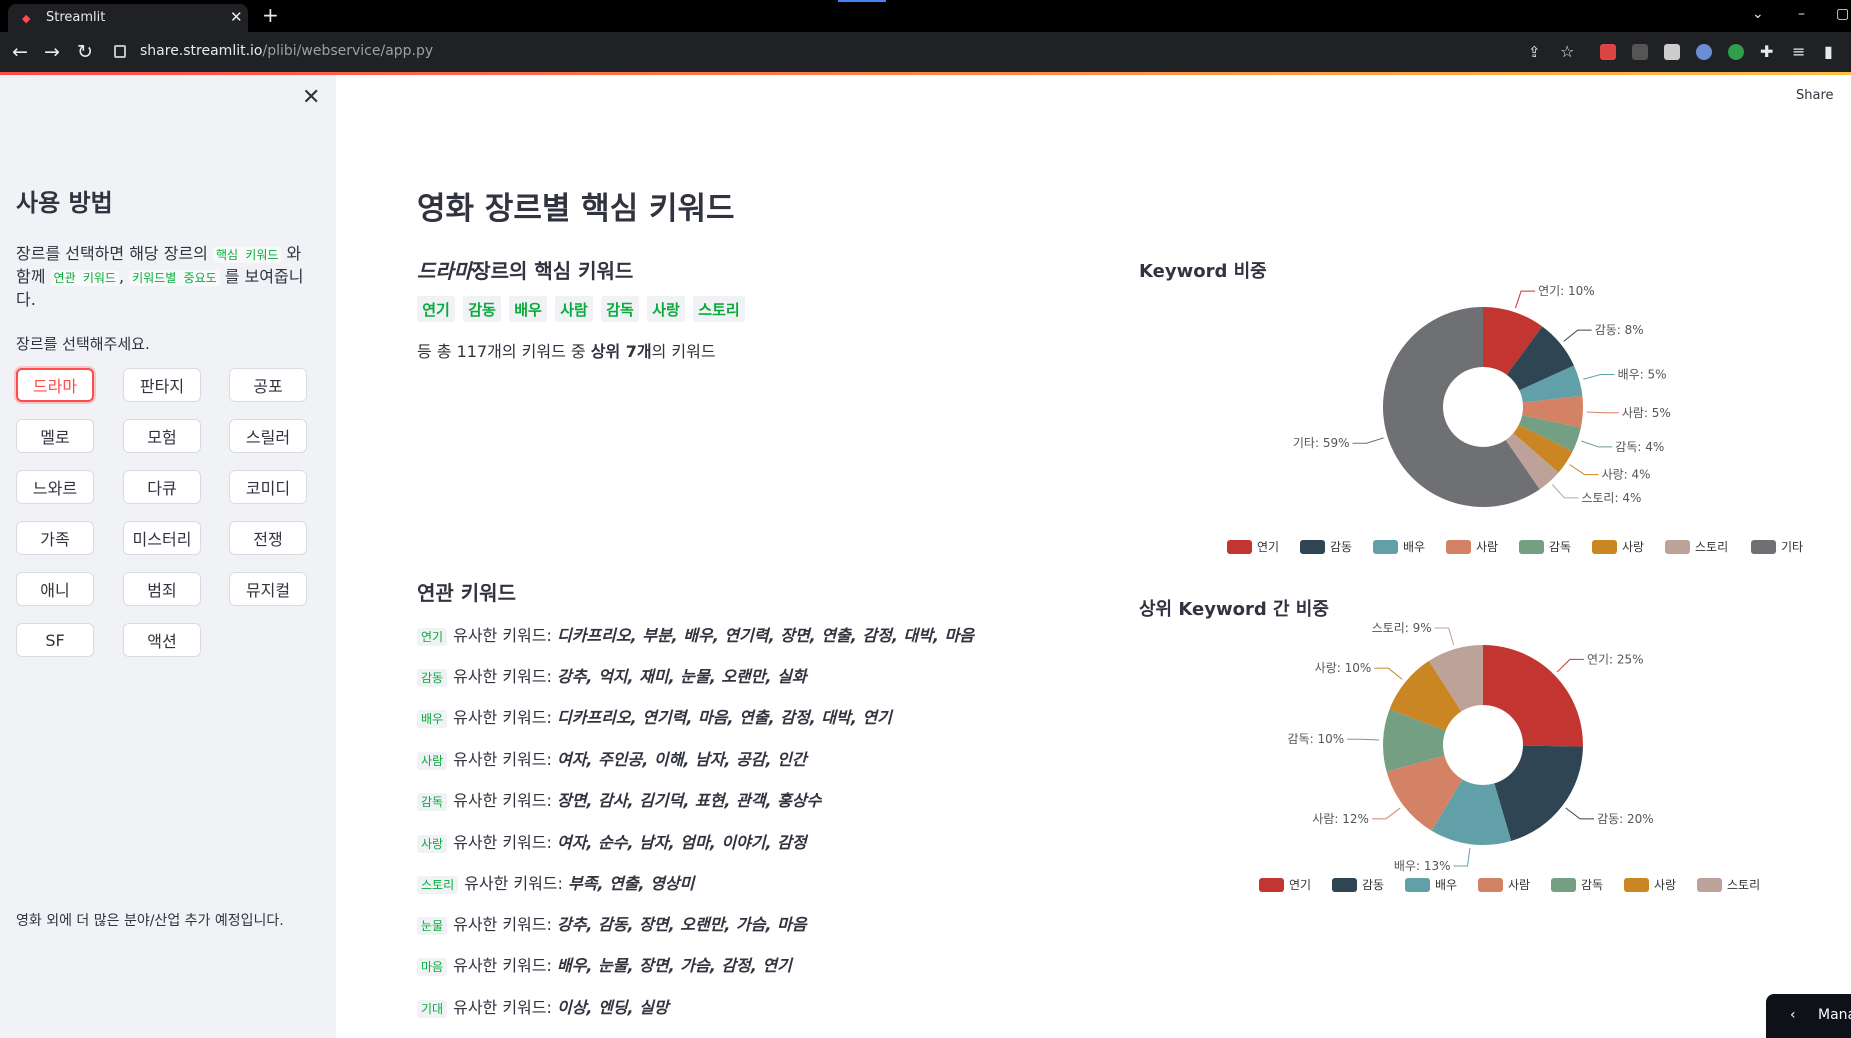  Describe the element at coordinates (438, 885) in the screenshot. I see `related-kw: 스토리` at that location.